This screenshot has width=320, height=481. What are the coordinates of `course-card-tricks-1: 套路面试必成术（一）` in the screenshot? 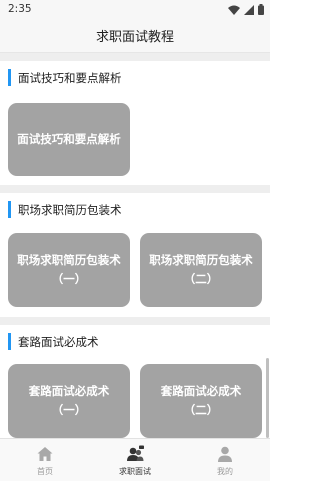 It's located at (69, 401).